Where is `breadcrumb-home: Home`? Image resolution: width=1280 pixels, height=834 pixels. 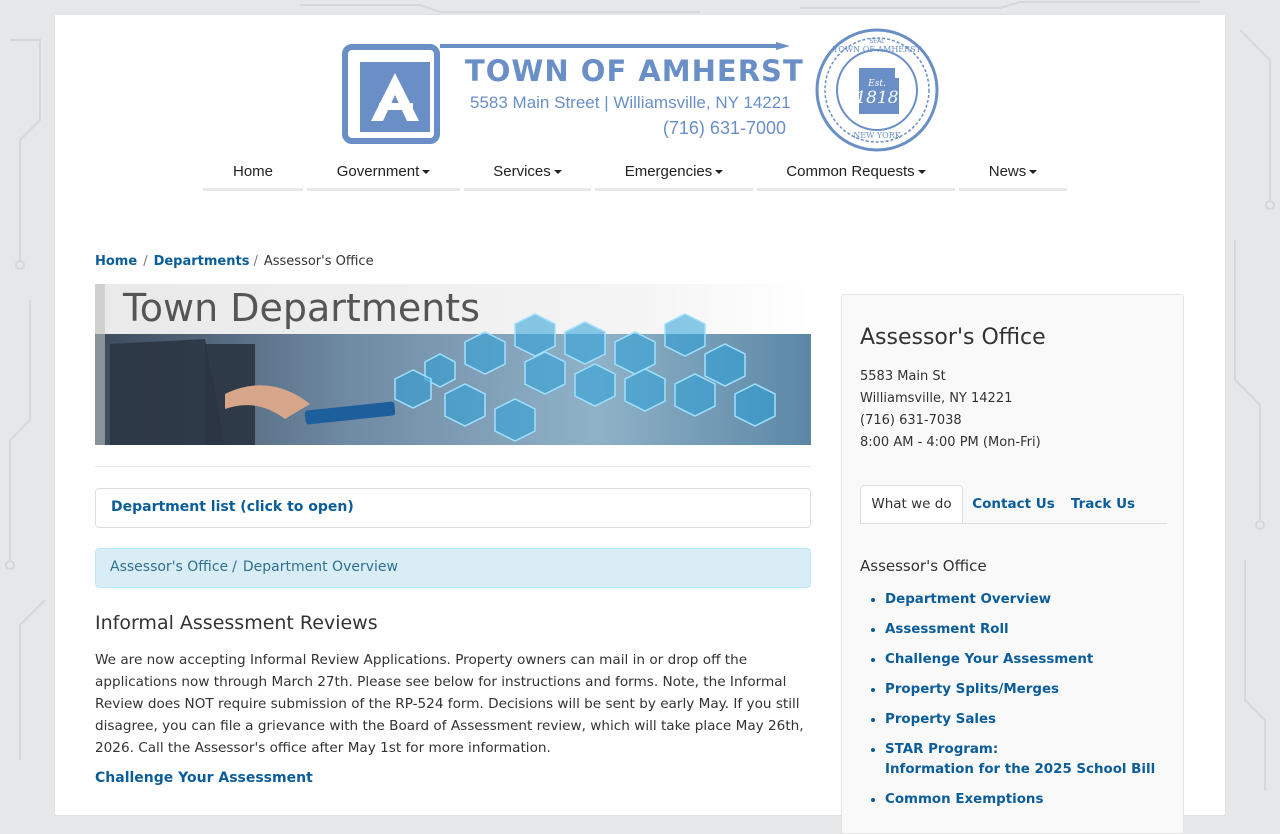 breadcrumb-home: Home is located at coordinates (116, 261).